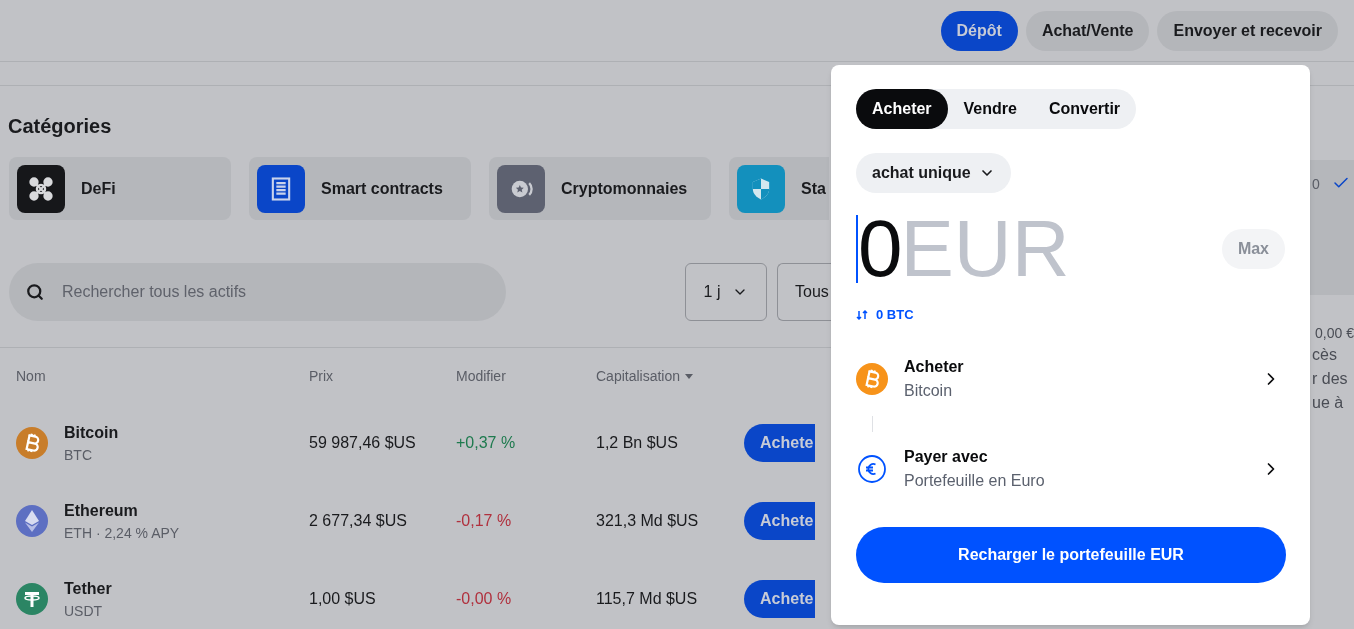  I want to click on column-header: Prix, so click(321, 376).